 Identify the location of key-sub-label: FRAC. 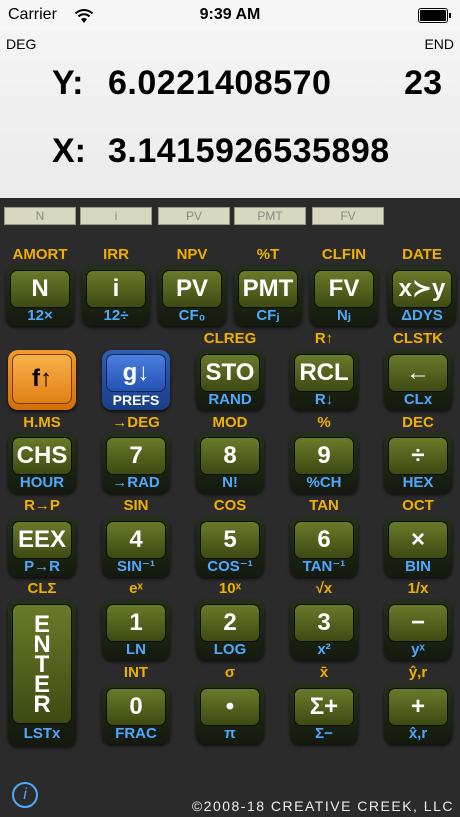
(136, 733).